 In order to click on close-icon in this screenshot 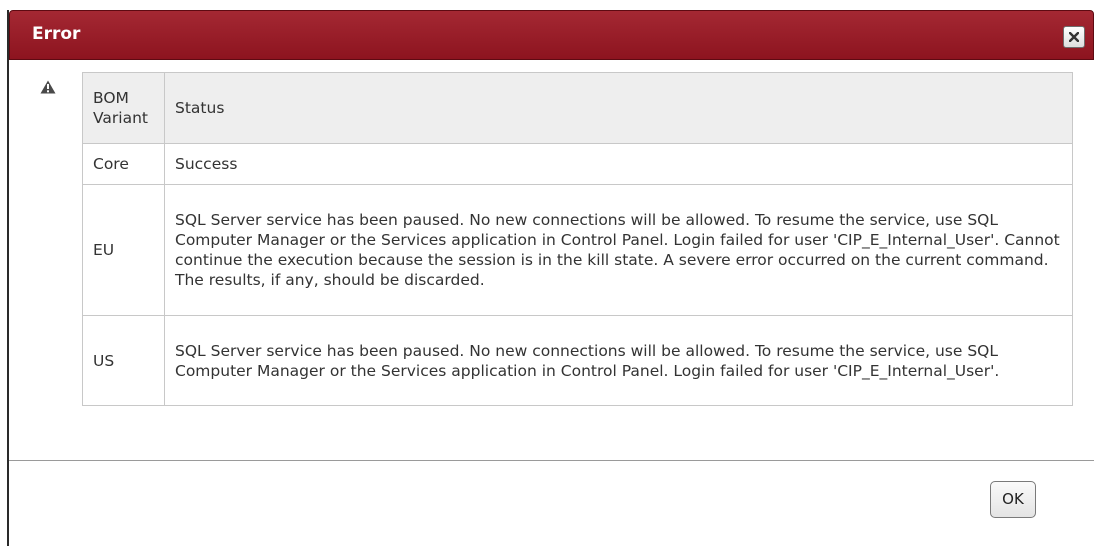, I will do `click(1074, 37)`.